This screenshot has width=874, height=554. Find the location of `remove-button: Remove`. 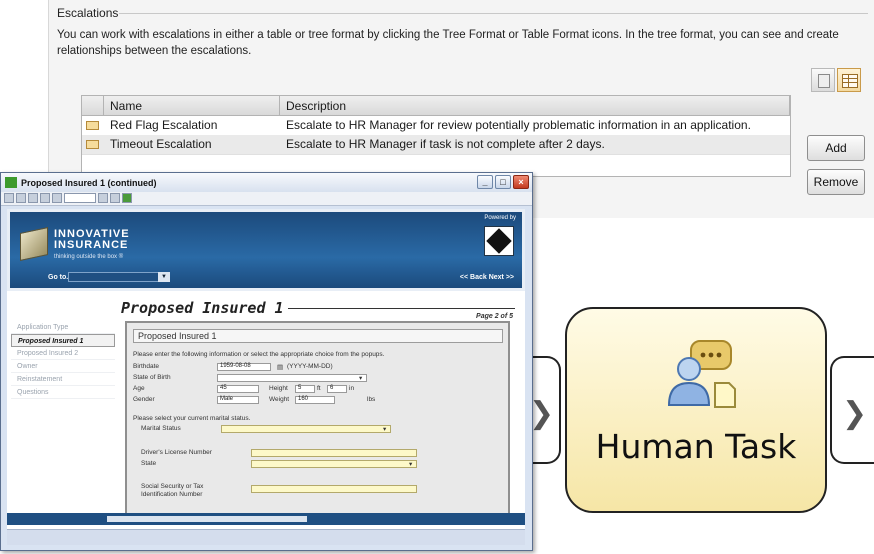

remove-button: Remove is located at coordinates (836, 182).